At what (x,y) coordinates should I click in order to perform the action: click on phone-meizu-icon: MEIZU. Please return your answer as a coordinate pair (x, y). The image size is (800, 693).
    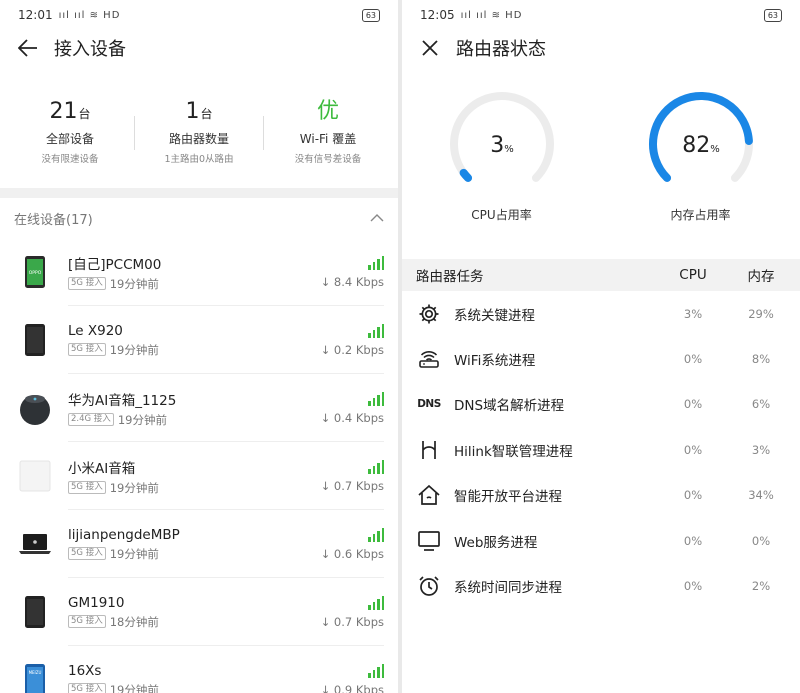
    Looking at the image, I should click on (35, 678).